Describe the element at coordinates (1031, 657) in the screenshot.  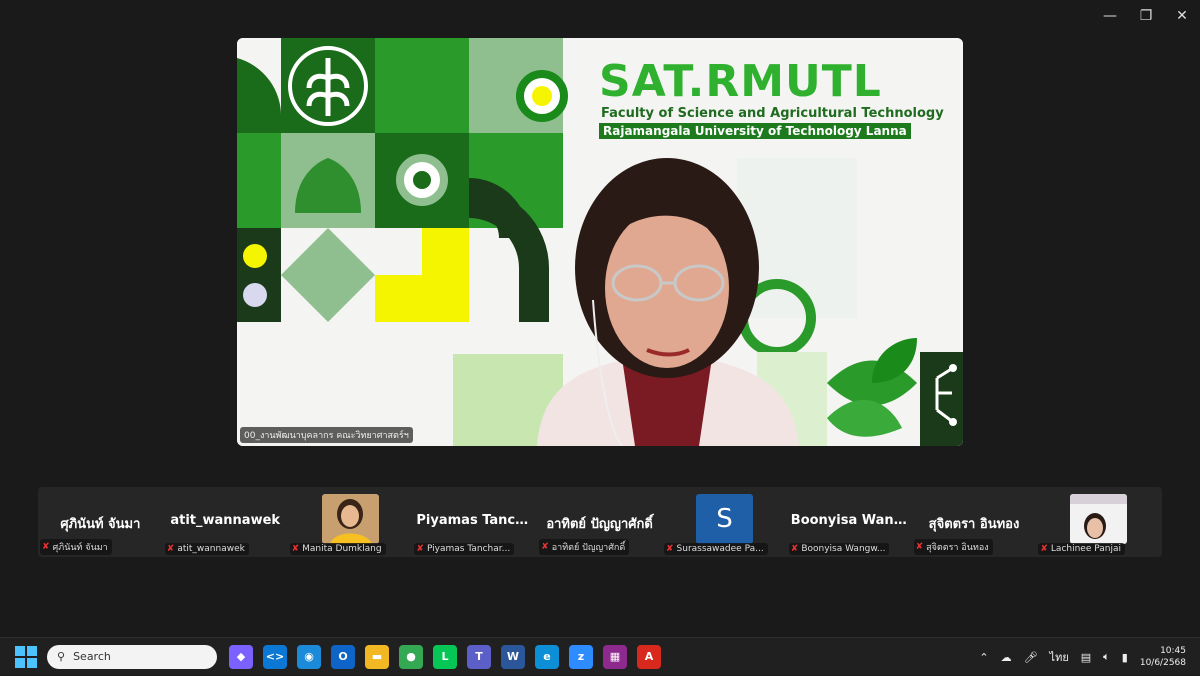
I see `microphone-icon: 🎤︎` at that location.